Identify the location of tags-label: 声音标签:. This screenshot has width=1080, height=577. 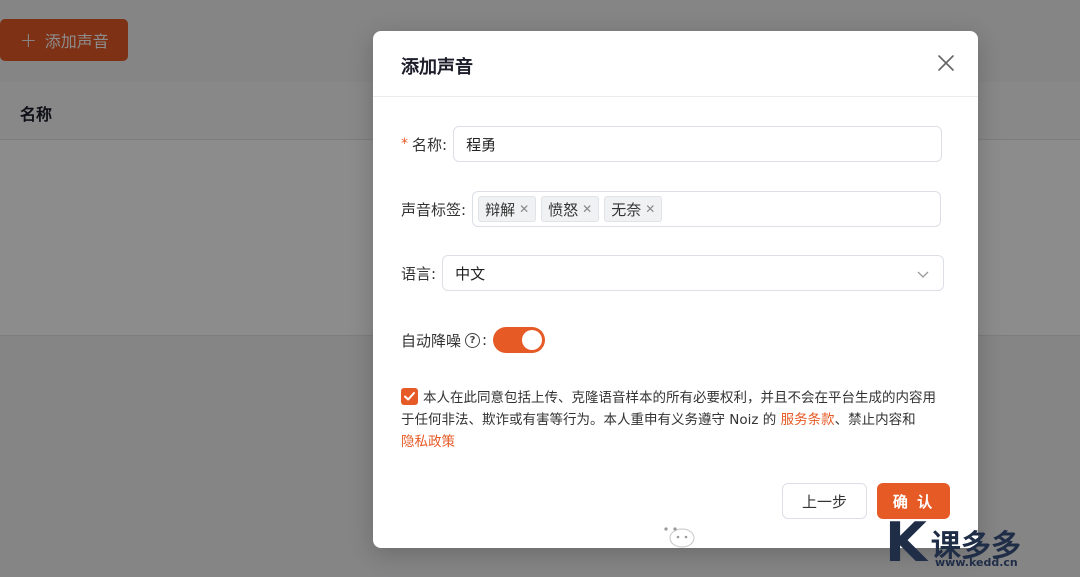
(434, 209).